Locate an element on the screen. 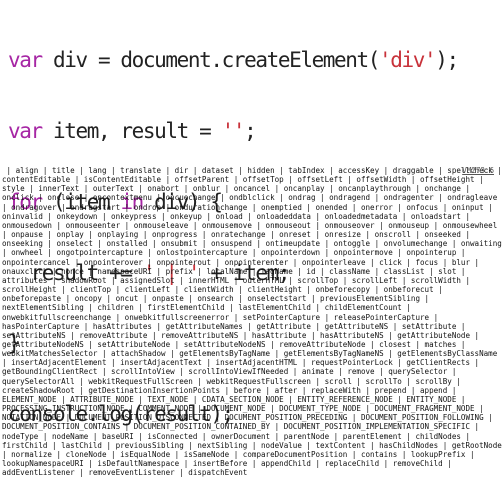 This screenshot has width=504, height=477. code-token-plain: ; is located at coordinates (250, 130).